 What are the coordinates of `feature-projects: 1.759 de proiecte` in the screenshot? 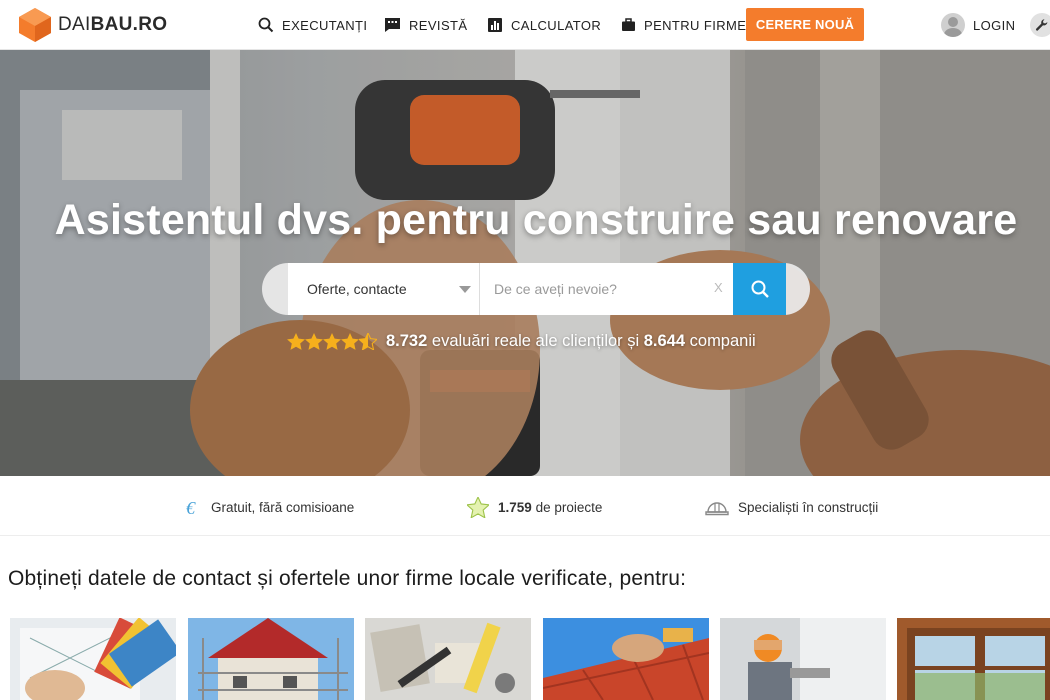 It's located at (534, 507).